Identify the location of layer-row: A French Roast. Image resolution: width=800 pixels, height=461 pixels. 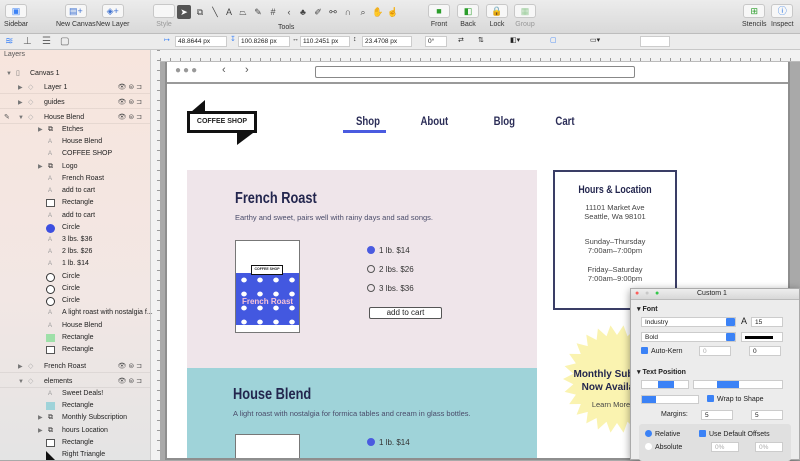
(75, 179).